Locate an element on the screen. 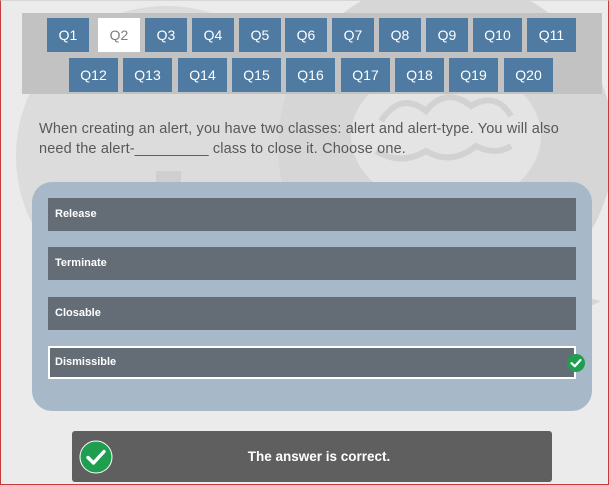  nav-button-q3: Q3 is located at coordinates (166, 35).